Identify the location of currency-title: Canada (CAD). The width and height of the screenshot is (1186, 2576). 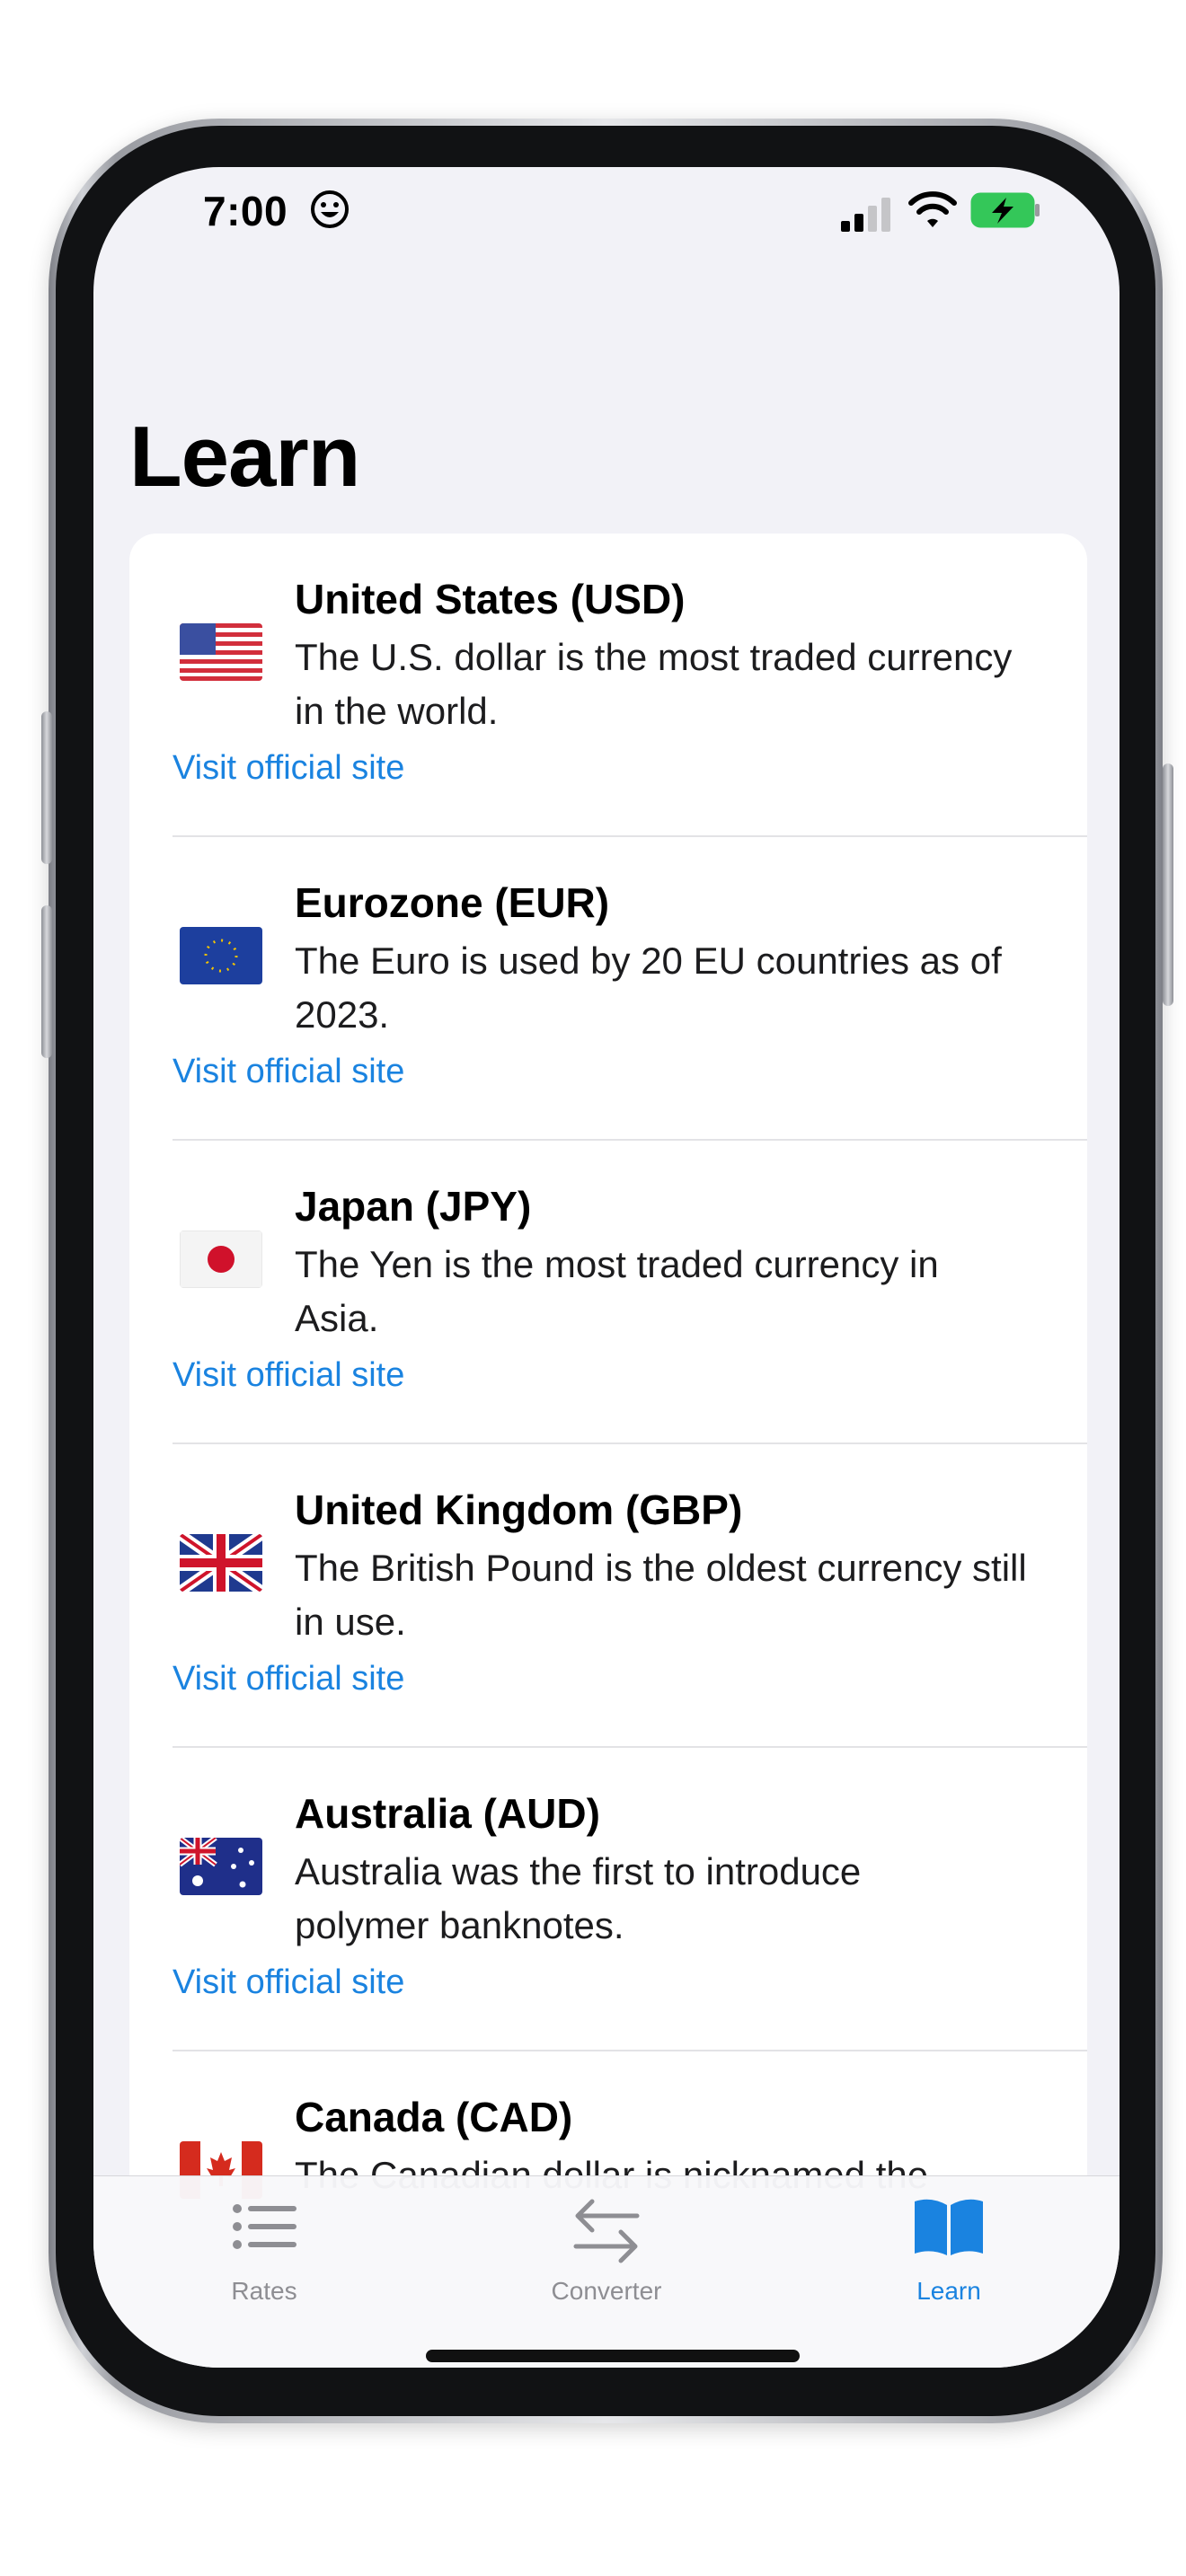
(434, 2117).